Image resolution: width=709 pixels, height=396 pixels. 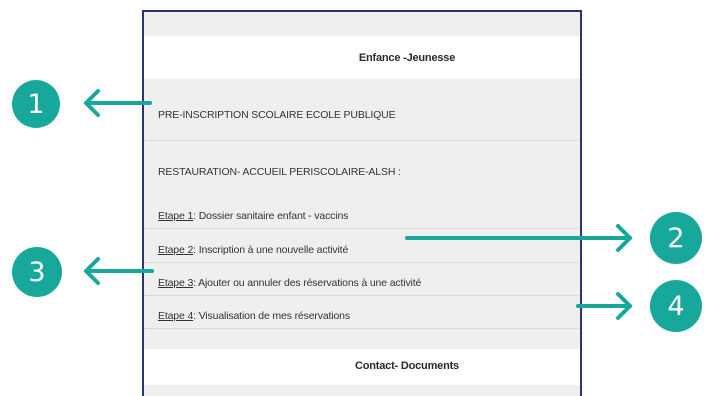 I want to click on callout-badge-3: 3, so click(x=37, y=272).